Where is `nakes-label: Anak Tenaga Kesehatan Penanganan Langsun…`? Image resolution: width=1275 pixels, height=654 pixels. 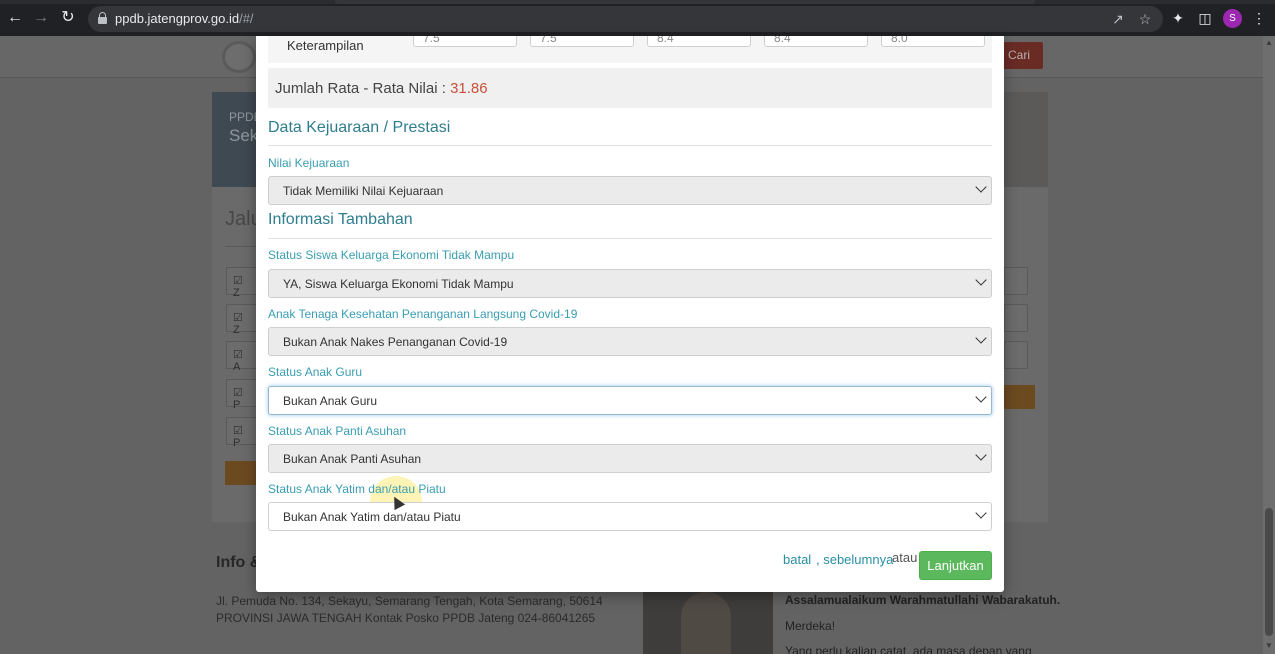
nakes-label: Anak Tenaga Kesehatan Penanganan Langsun… is located at coordinates (423, 314).